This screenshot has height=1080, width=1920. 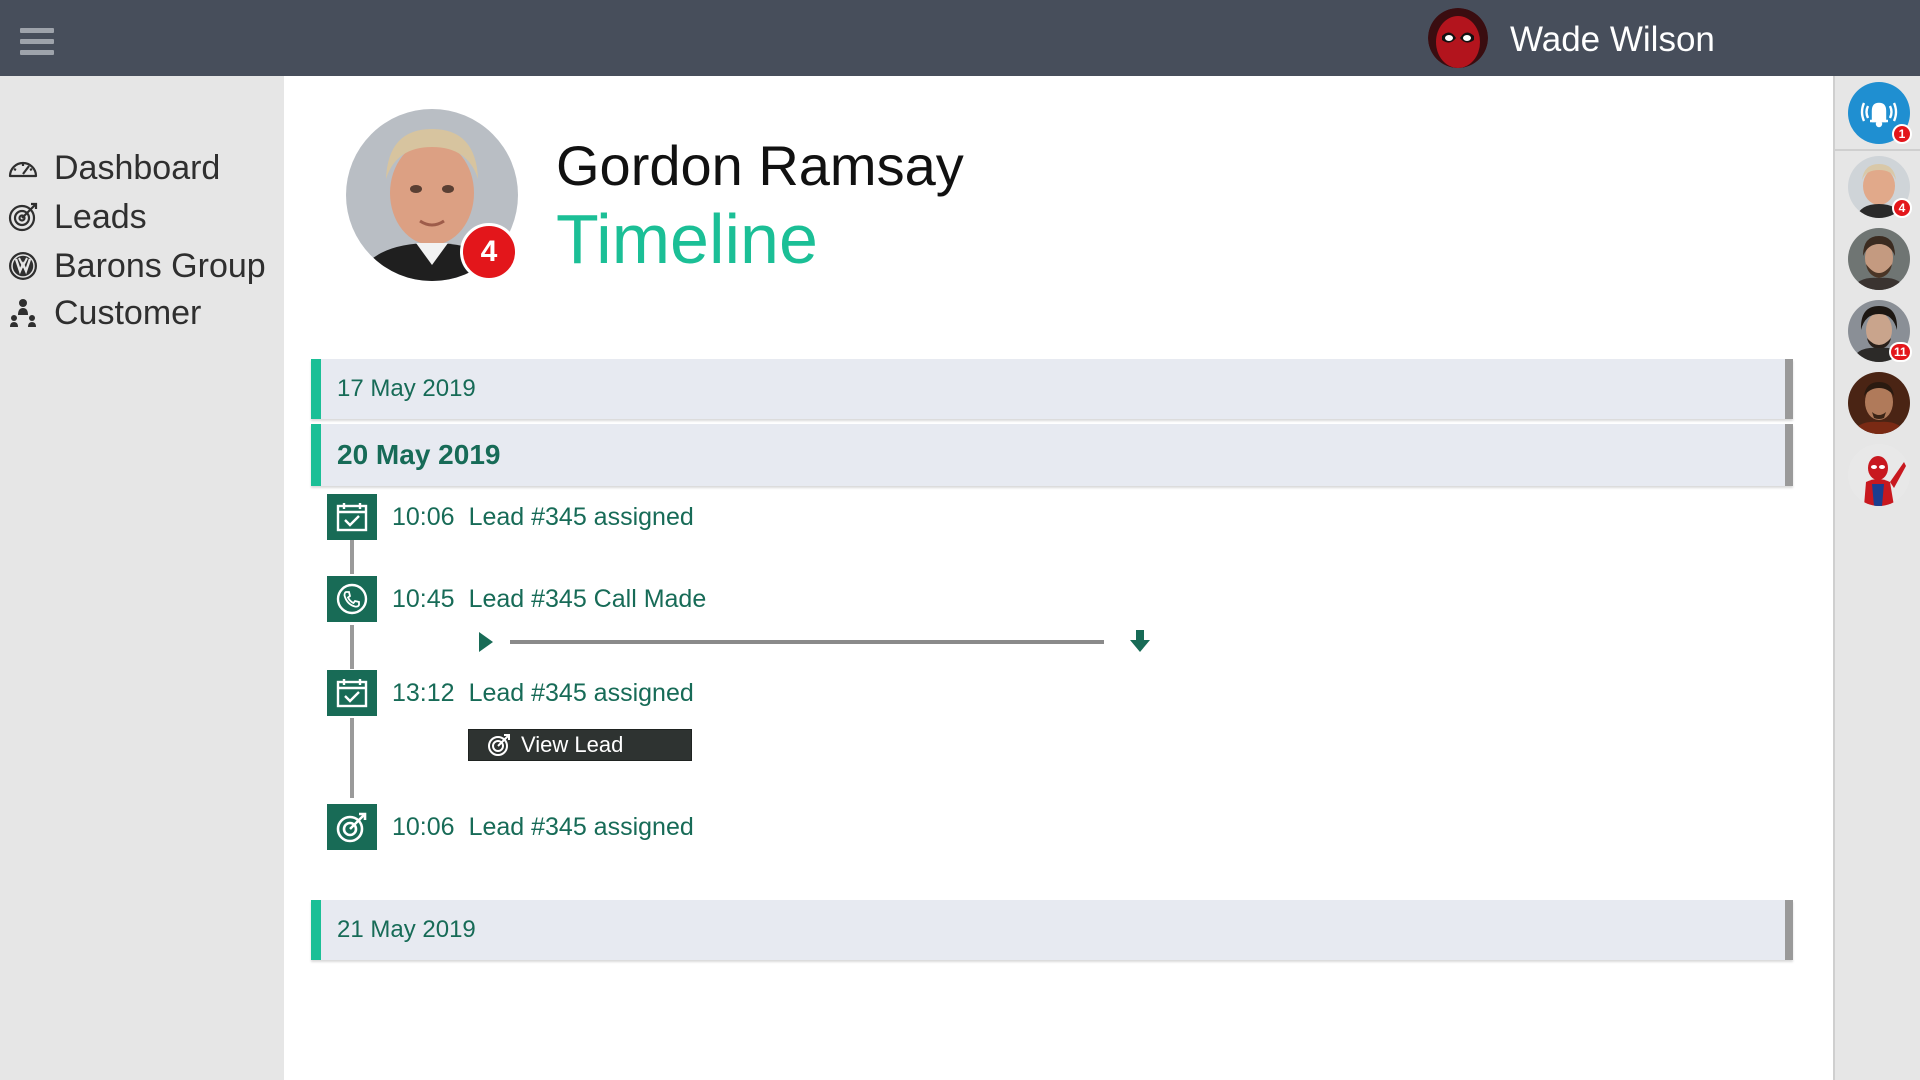 I want to click on user-avatar, so click(x=1458, y=38).